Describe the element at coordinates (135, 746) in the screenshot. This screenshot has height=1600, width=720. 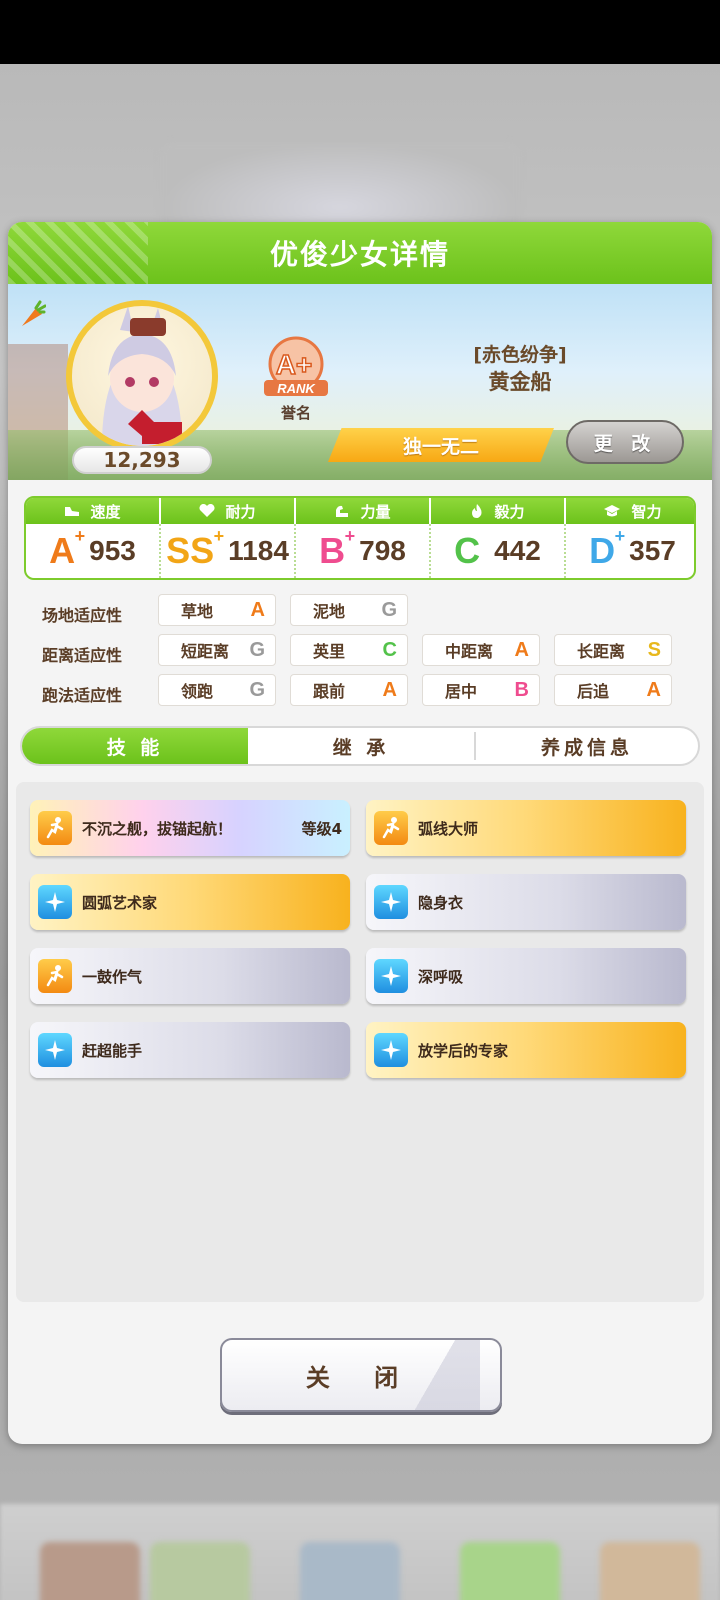
I see `tab-skills: 技 能` at that location.